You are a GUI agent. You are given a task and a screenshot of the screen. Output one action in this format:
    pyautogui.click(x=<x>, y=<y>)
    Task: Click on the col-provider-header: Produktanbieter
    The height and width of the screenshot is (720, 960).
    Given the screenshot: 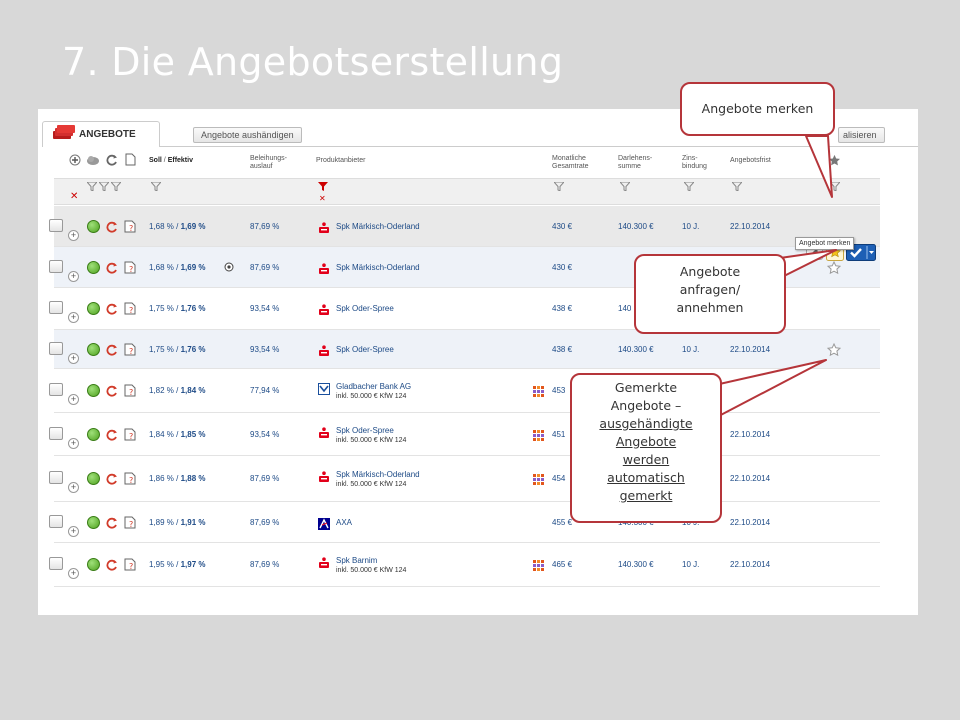 What is the action you would take?
    pyautogui.click(x=340, y=161)
    